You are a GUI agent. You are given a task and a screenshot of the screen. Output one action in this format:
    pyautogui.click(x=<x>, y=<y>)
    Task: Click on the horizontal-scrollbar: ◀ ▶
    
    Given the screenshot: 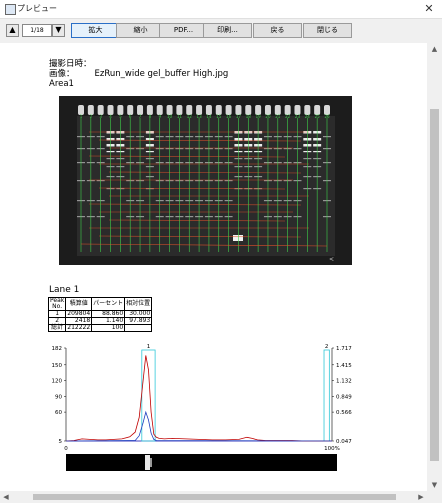 What is the action you would take?
    pyautogui.click(x=213, y=497)
    